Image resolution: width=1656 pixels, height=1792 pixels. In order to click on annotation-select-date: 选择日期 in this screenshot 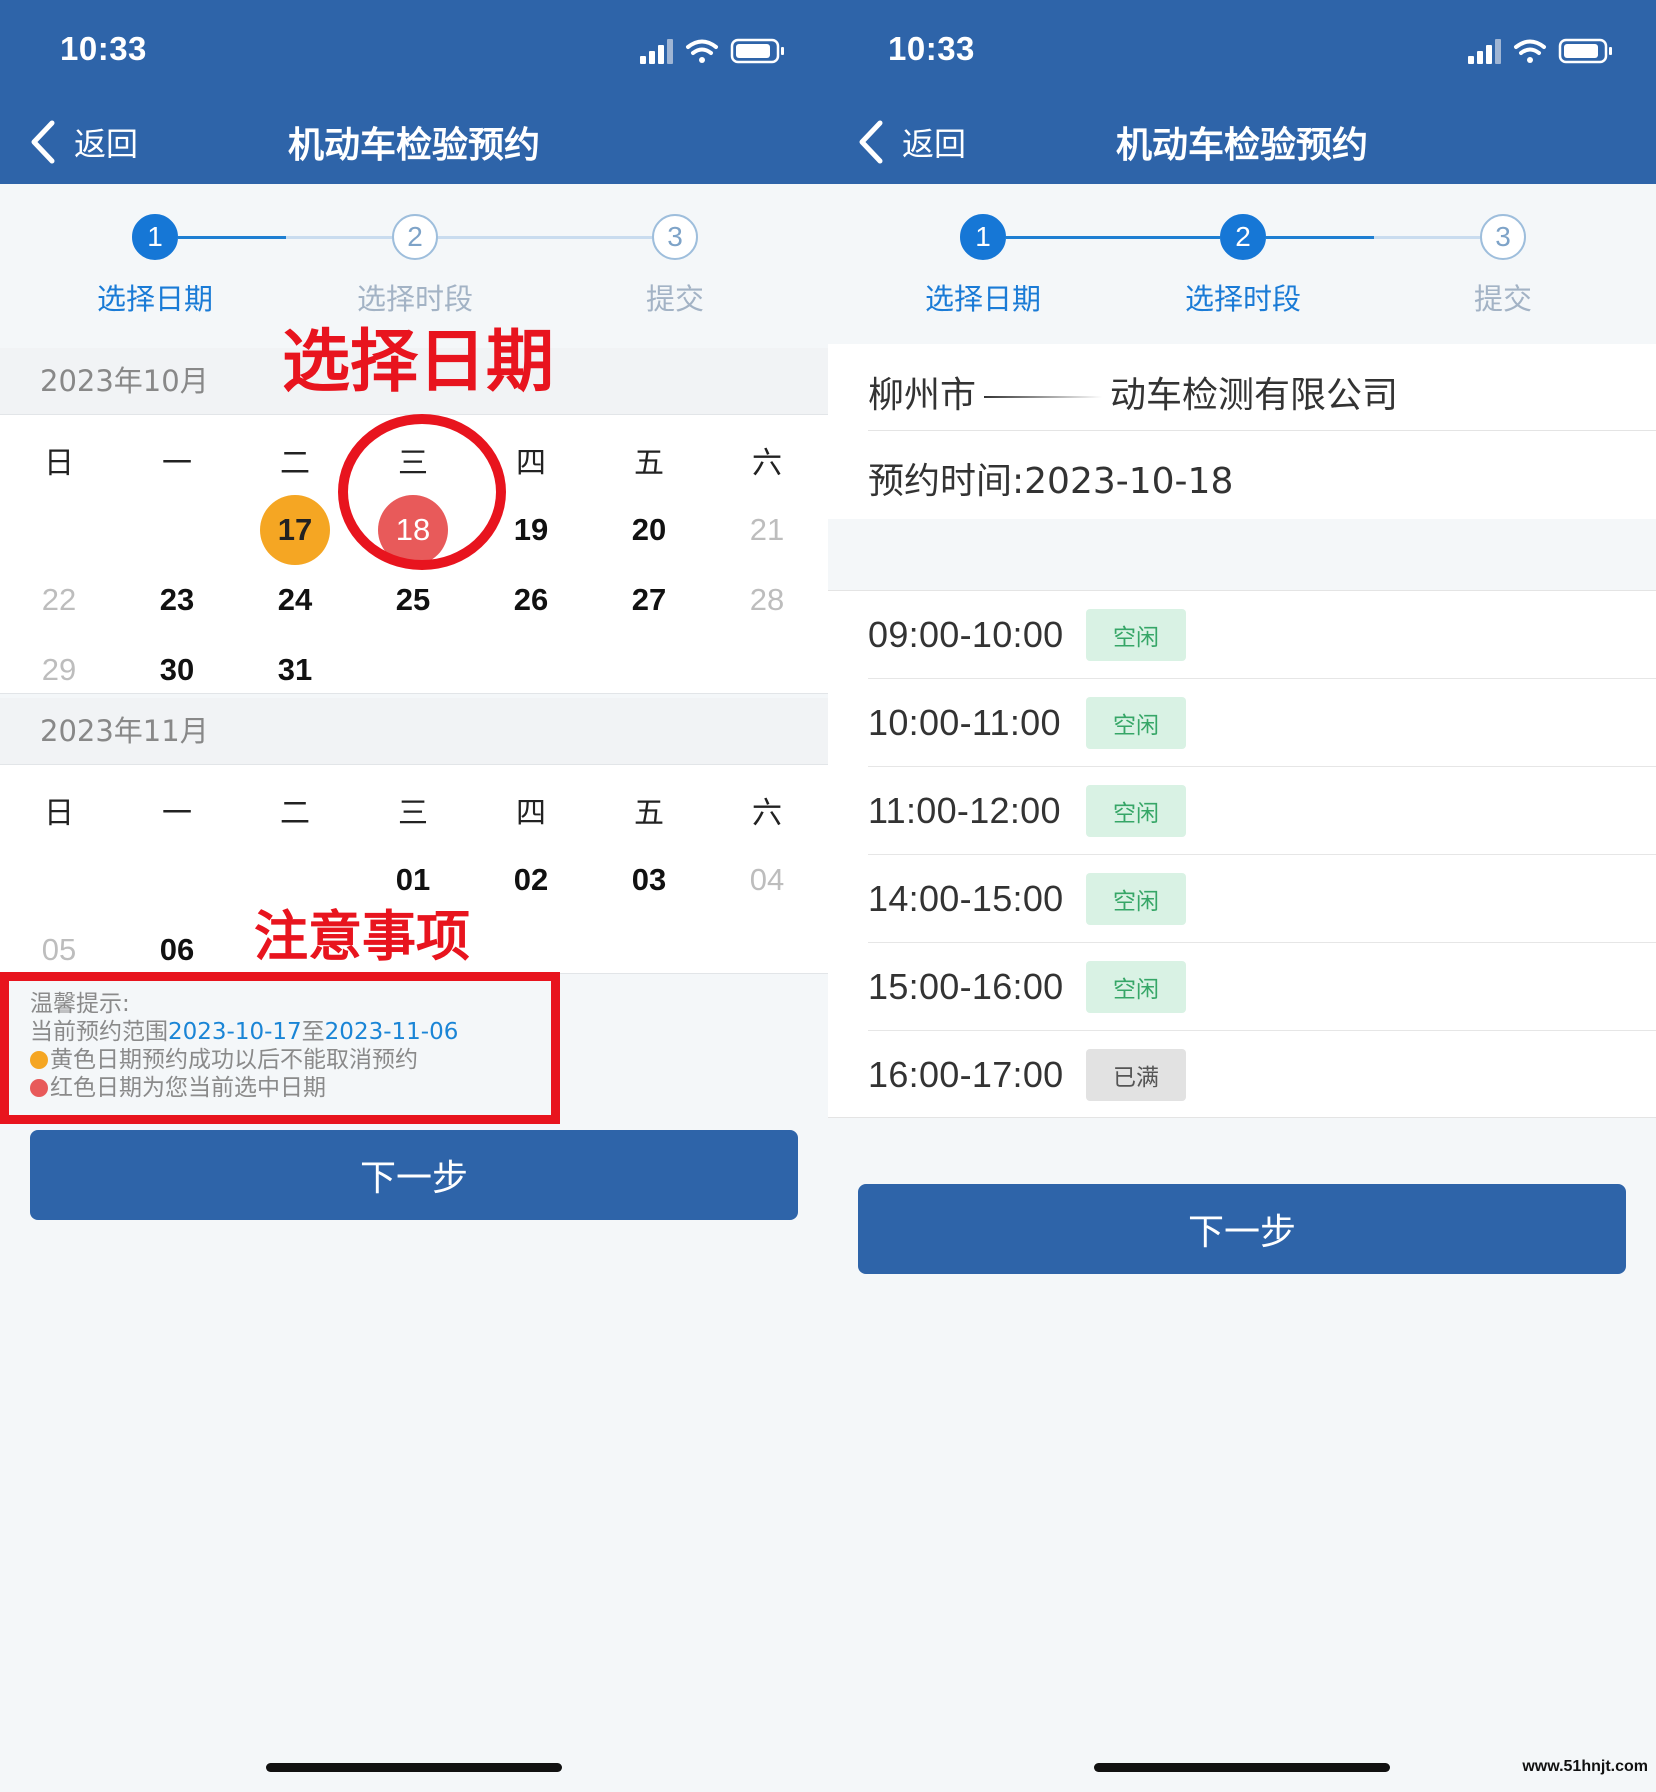, I will do `click(418, 362)`.